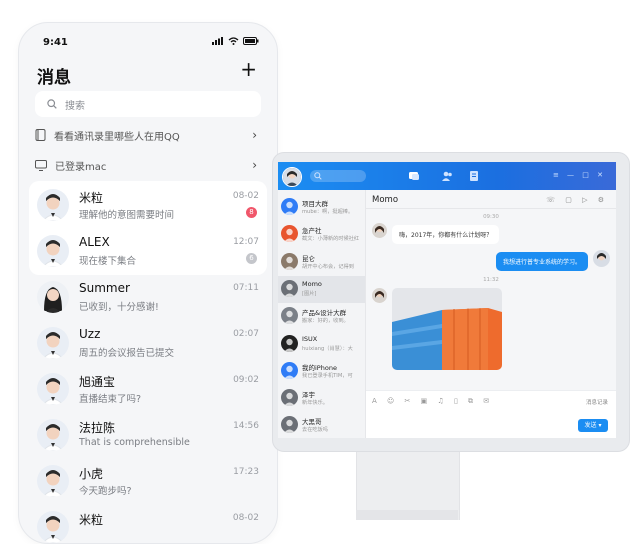 The width and height of the screenshot is (644, 544). Describe the element at coordinates (312, 283) in the screenshot. I see `contact-name: Momo` at that location.